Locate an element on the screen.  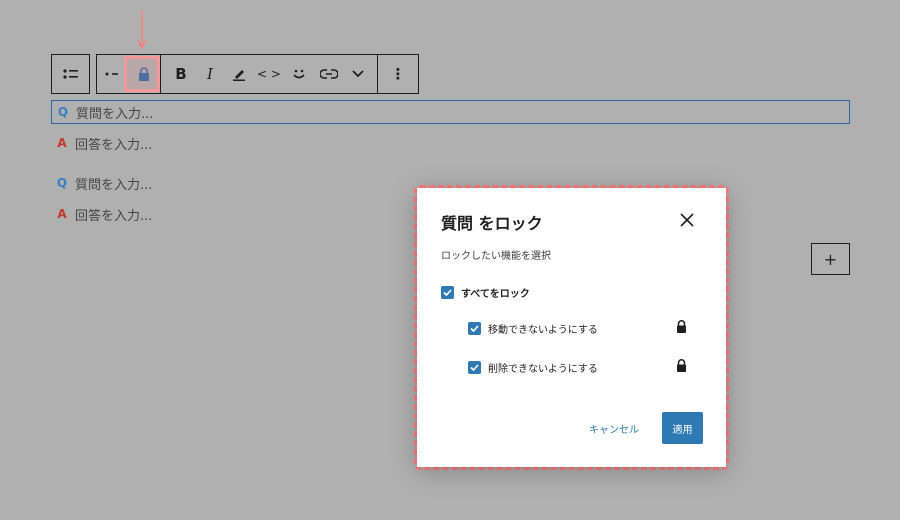
lock-move-checkbox is located at coordinates (474, 328).